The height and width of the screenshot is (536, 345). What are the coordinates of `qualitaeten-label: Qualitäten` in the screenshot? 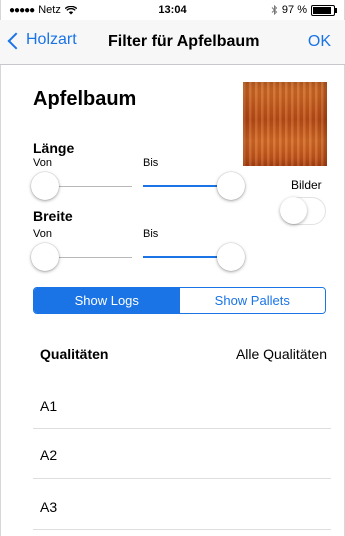 It's located at (74, 354).